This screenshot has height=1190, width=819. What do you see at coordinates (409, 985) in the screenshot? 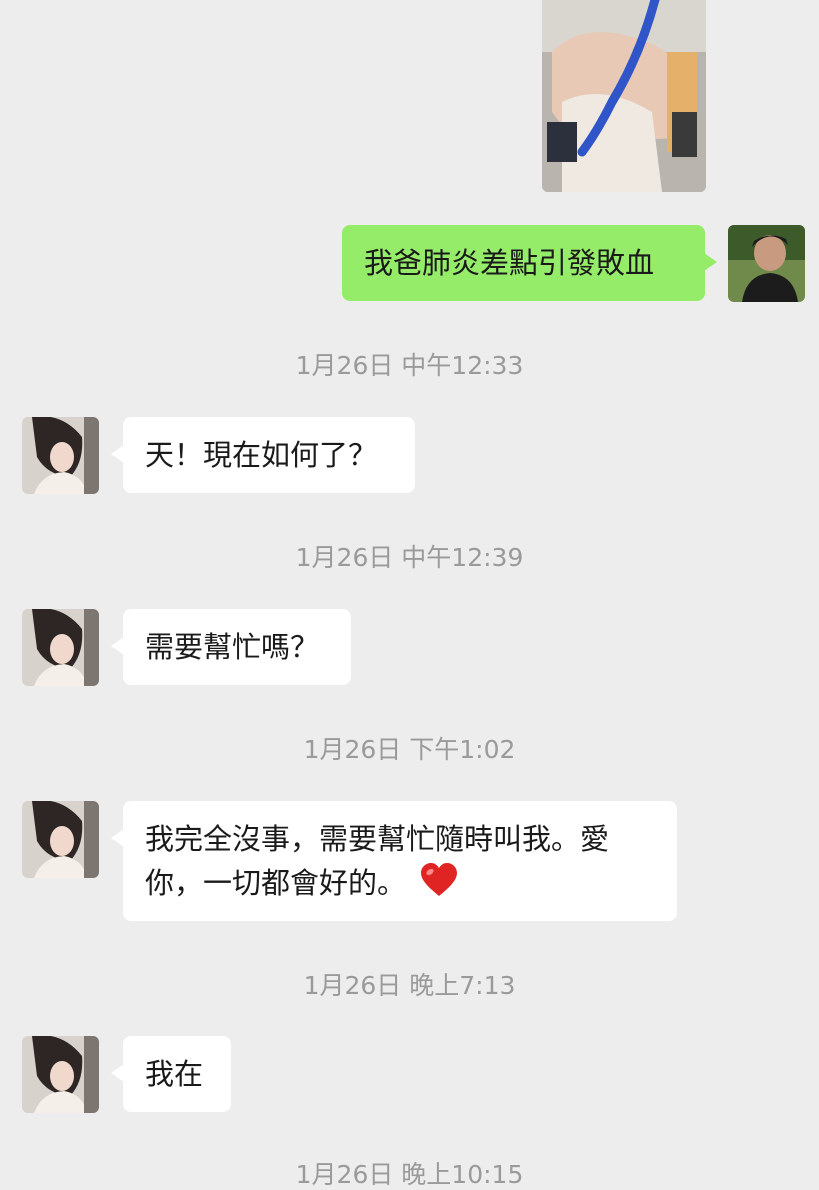
I see `message-timestamp: 1月26日 晚上7:13` at bounding box center [409, 985].